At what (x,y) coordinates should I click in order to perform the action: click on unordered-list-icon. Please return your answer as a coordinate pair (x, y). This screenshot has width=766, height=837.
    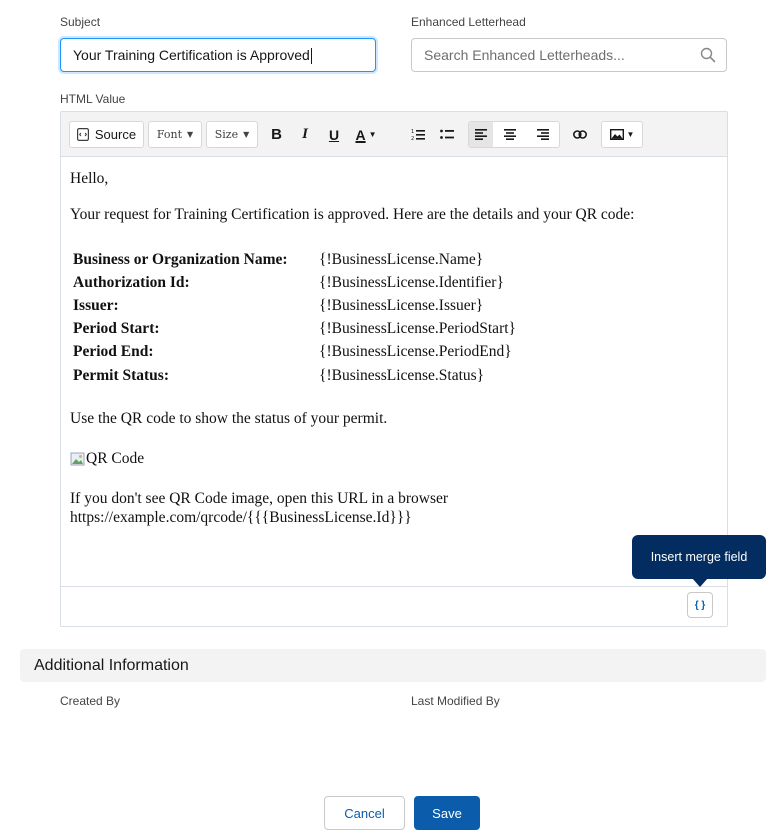
    Looking at the image, I should click on (447, 134).